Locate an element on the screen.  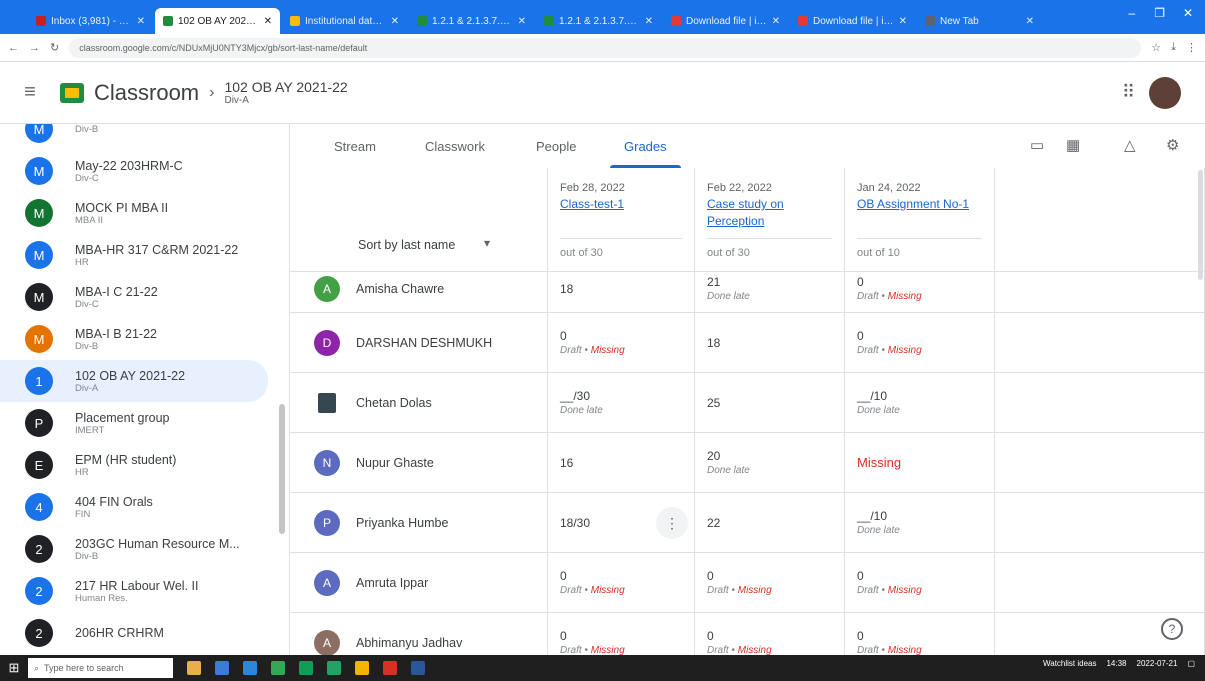
sidebar-class-item: 2 206HR CRHRM is located at coordinates (144, 633).